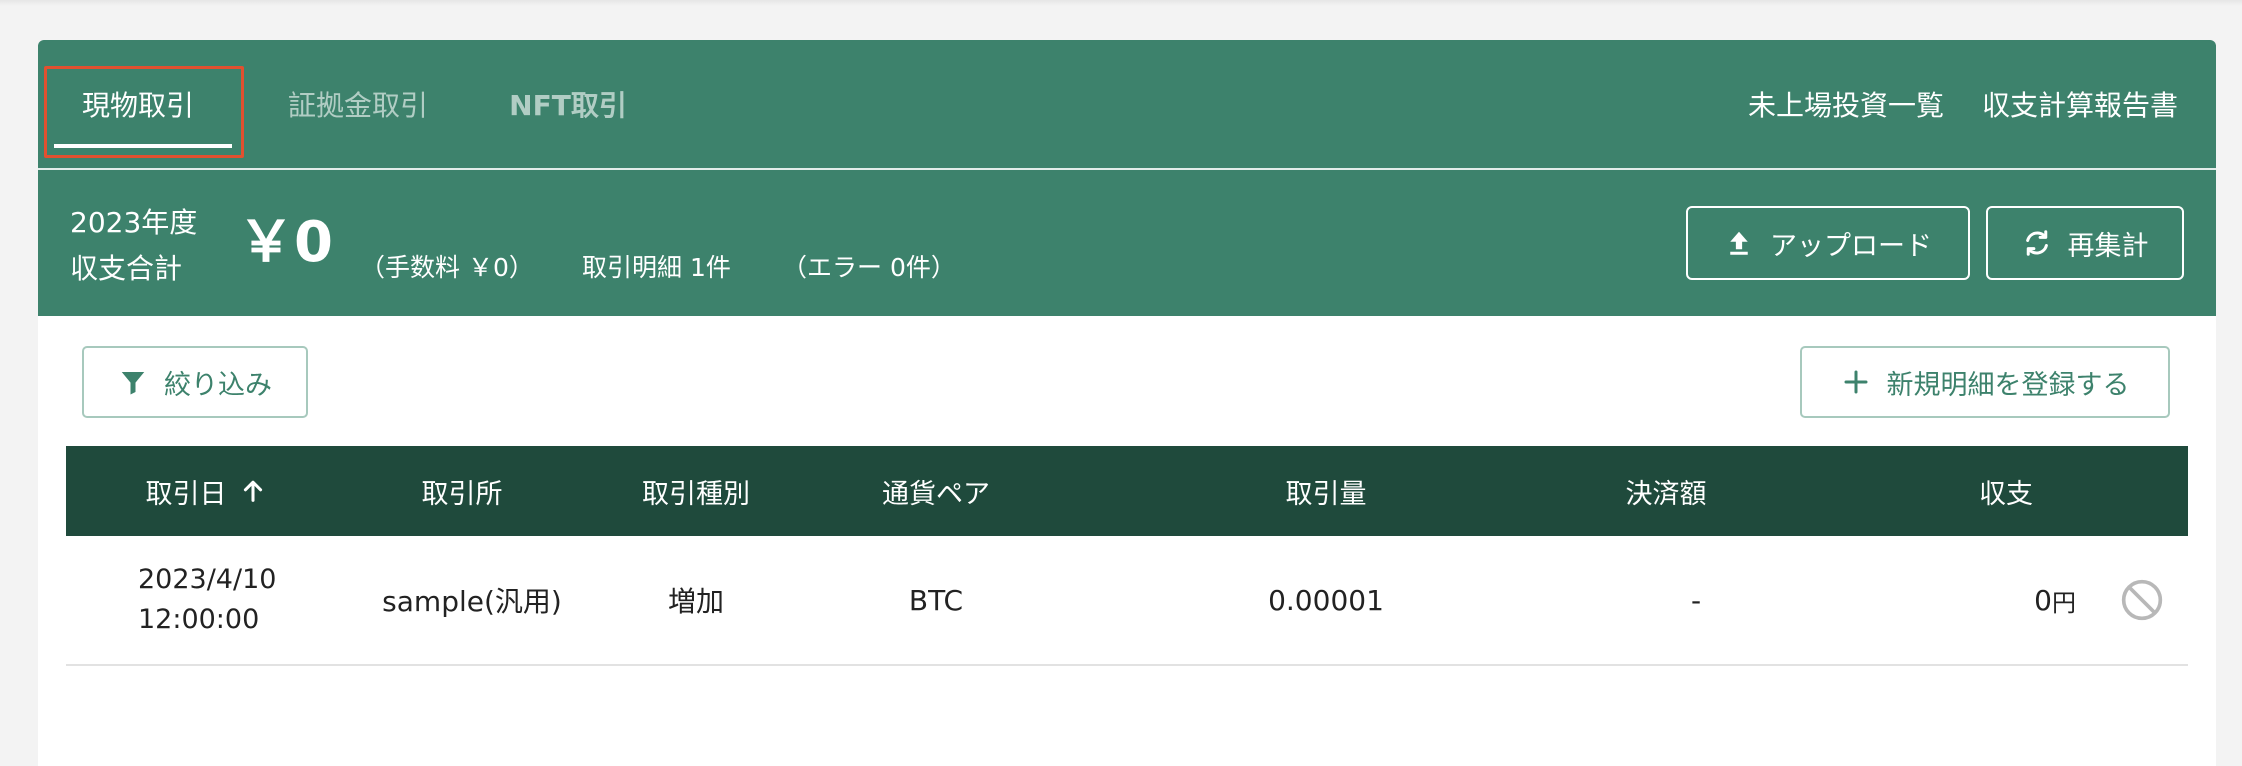  What do you see at coordinates (462, 491) in the screenshot?
I see `column-header-exchange: 取引所` at bounding box center [462, 491].